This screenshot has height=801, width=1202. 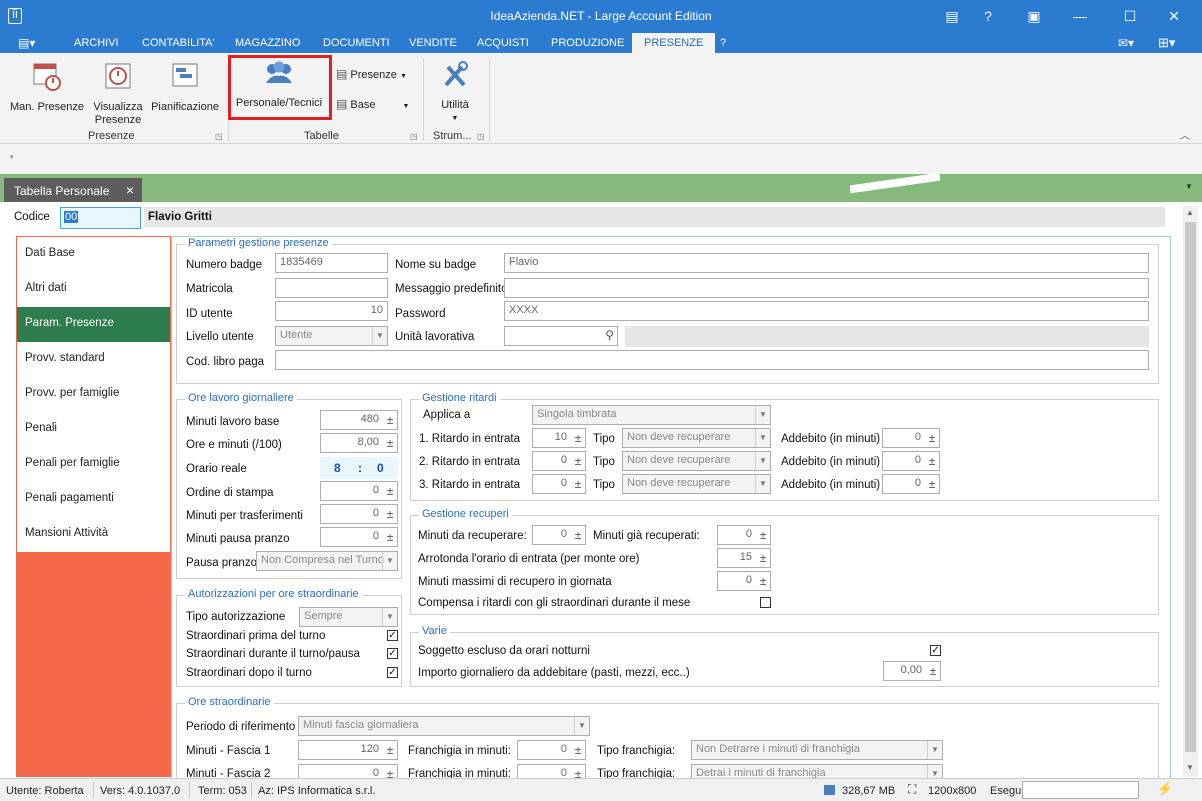 What do you see at coordinates (359, 420) in the screenshot?
I see `minuti-base-input: 480 ±` at bounding box center [359, 420].